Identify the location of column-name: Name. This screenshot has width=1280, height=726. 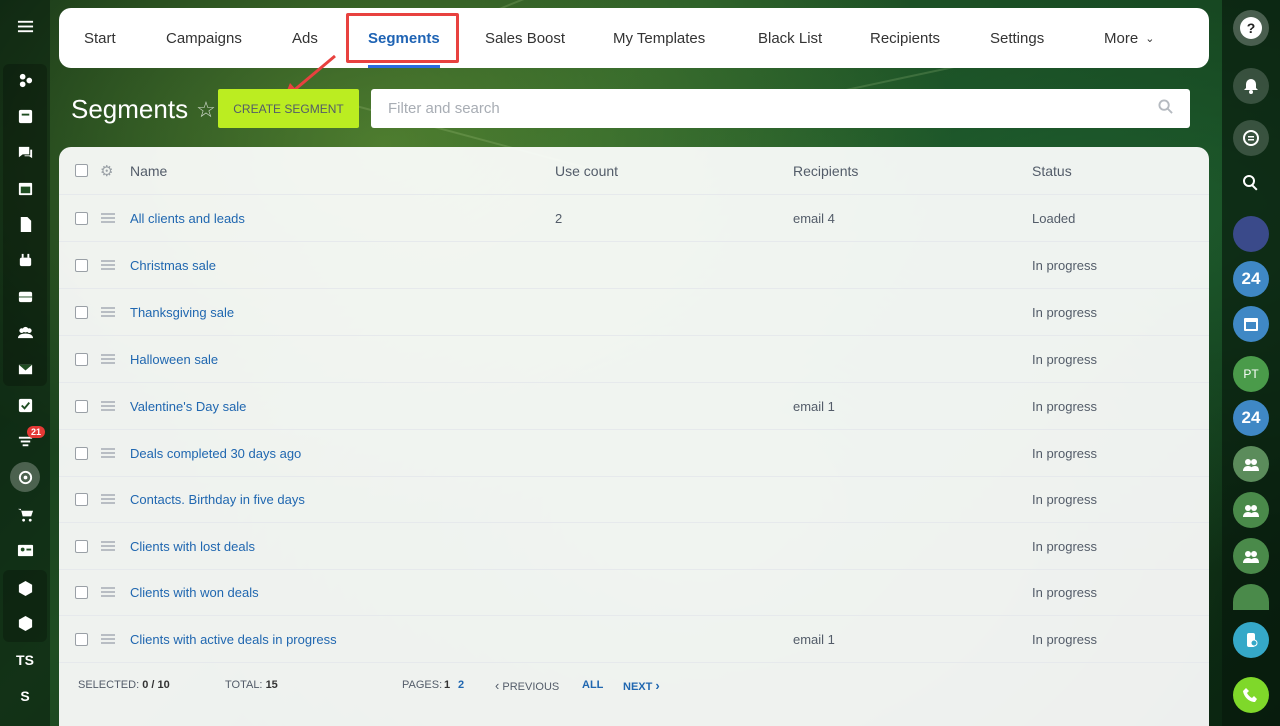
(148, 171).